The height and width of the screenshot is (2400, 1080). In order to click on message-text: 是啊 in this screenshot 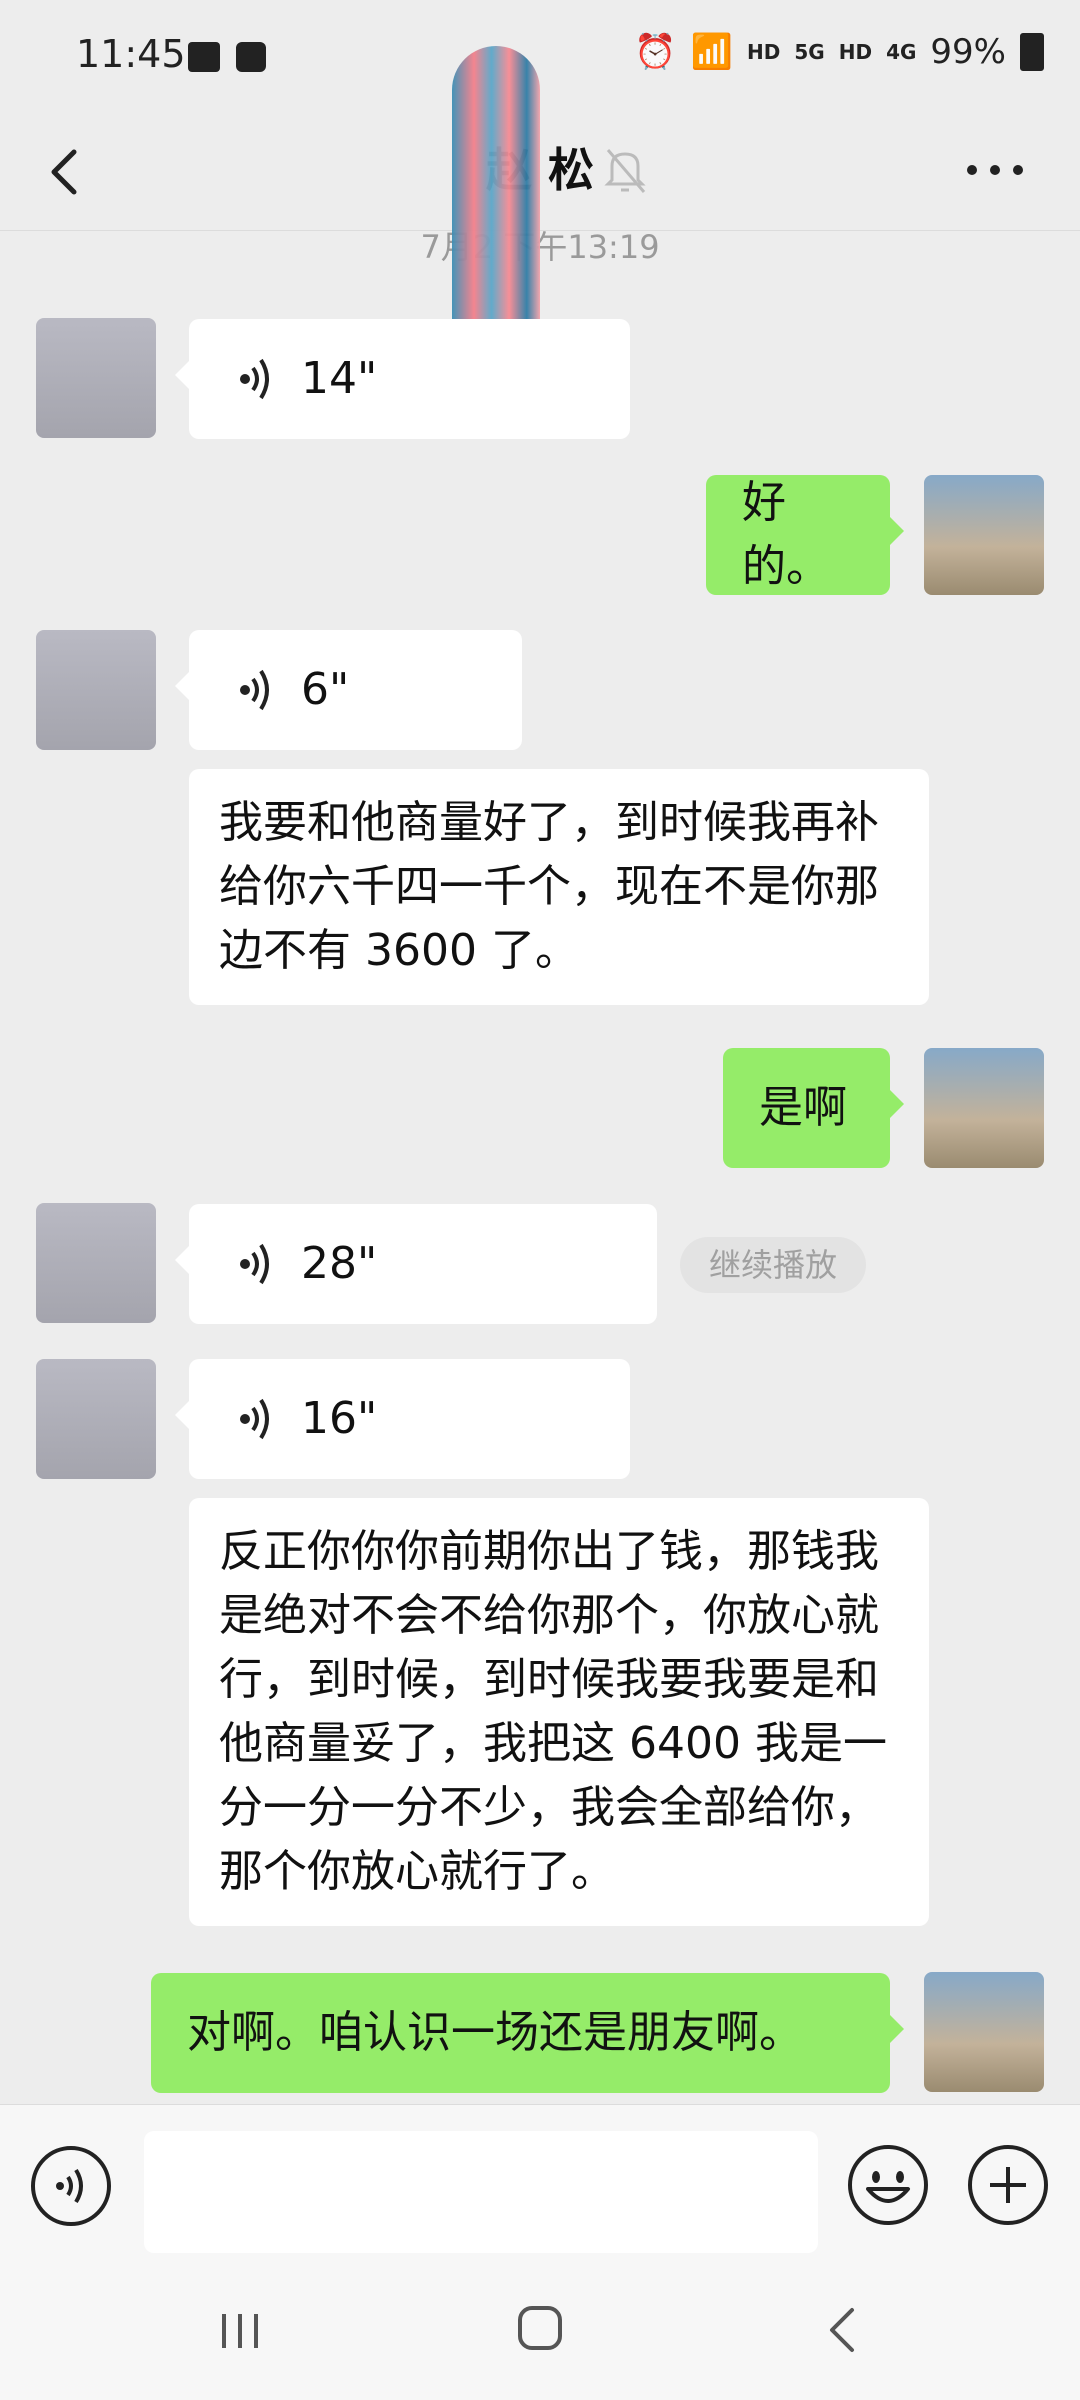, I will do `click(803, 1107)`.